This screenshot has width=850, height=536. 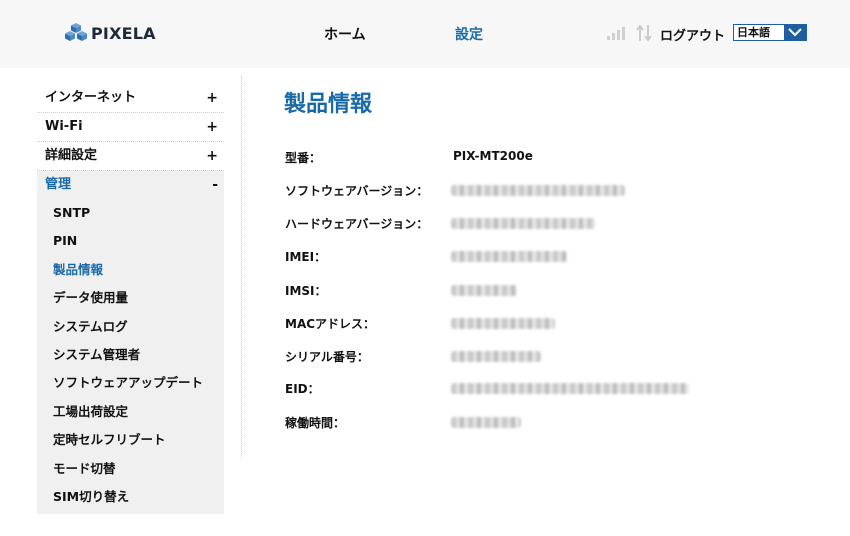 I want to click on info-row-imei: IMEI：, so click(x=535, y=258).